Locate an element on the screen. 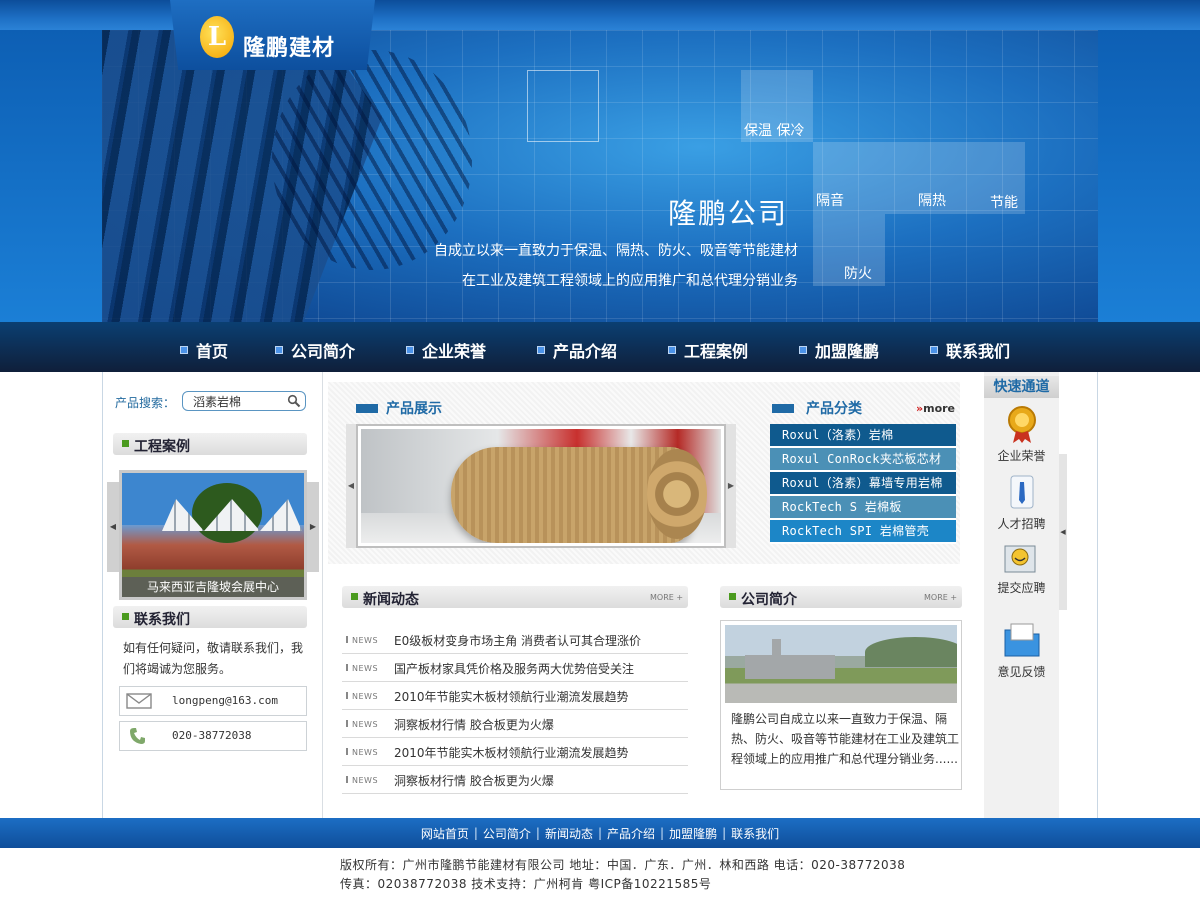  products-header: 产品展示 is located at coordinates (399, 408).